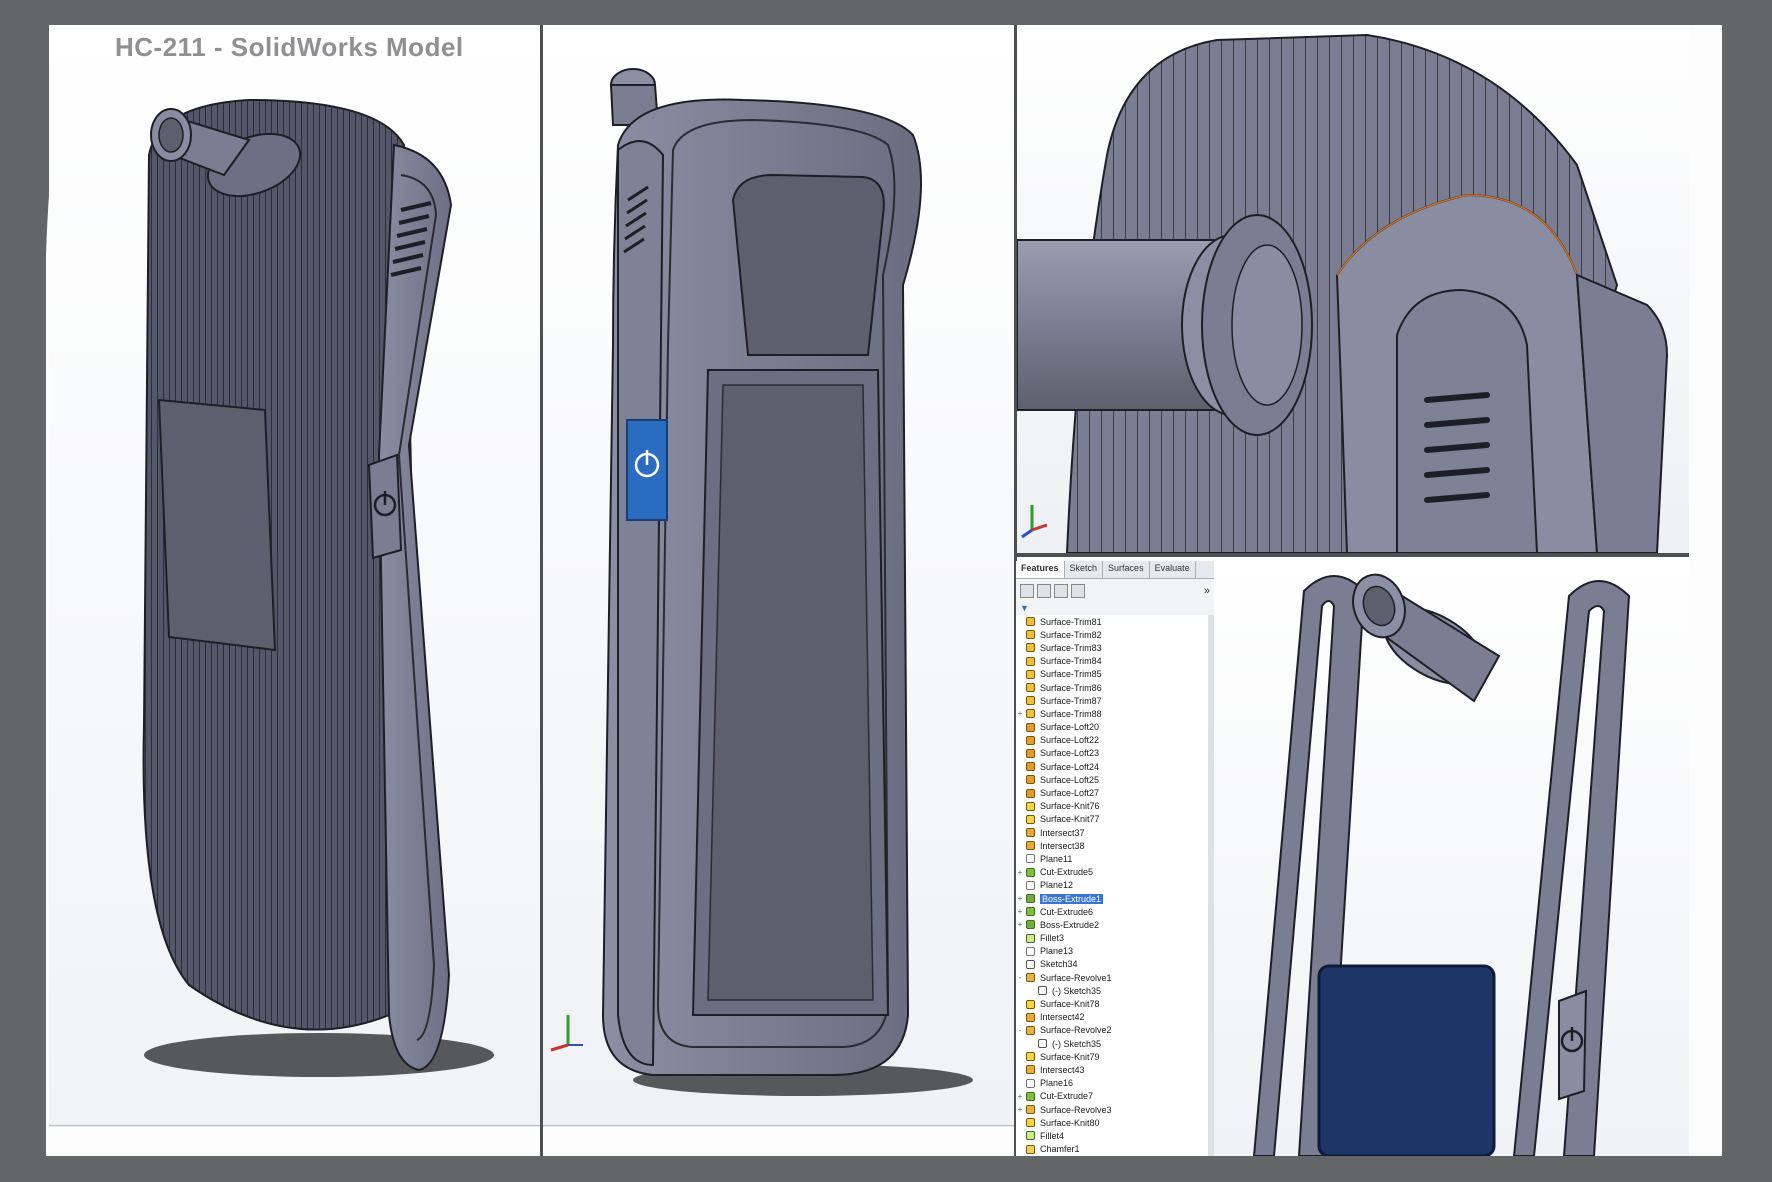 This screenshot has height=1182, width=1772. I want to click on feature-tree-item: Intersect43, so click(1112, 1069).